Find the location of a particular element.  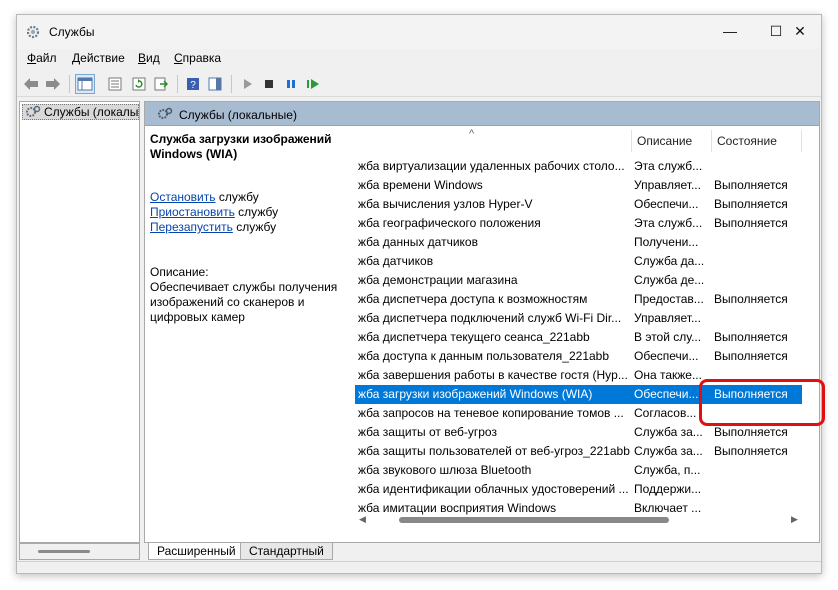

export-list-button is located at coordinates (161, 84).